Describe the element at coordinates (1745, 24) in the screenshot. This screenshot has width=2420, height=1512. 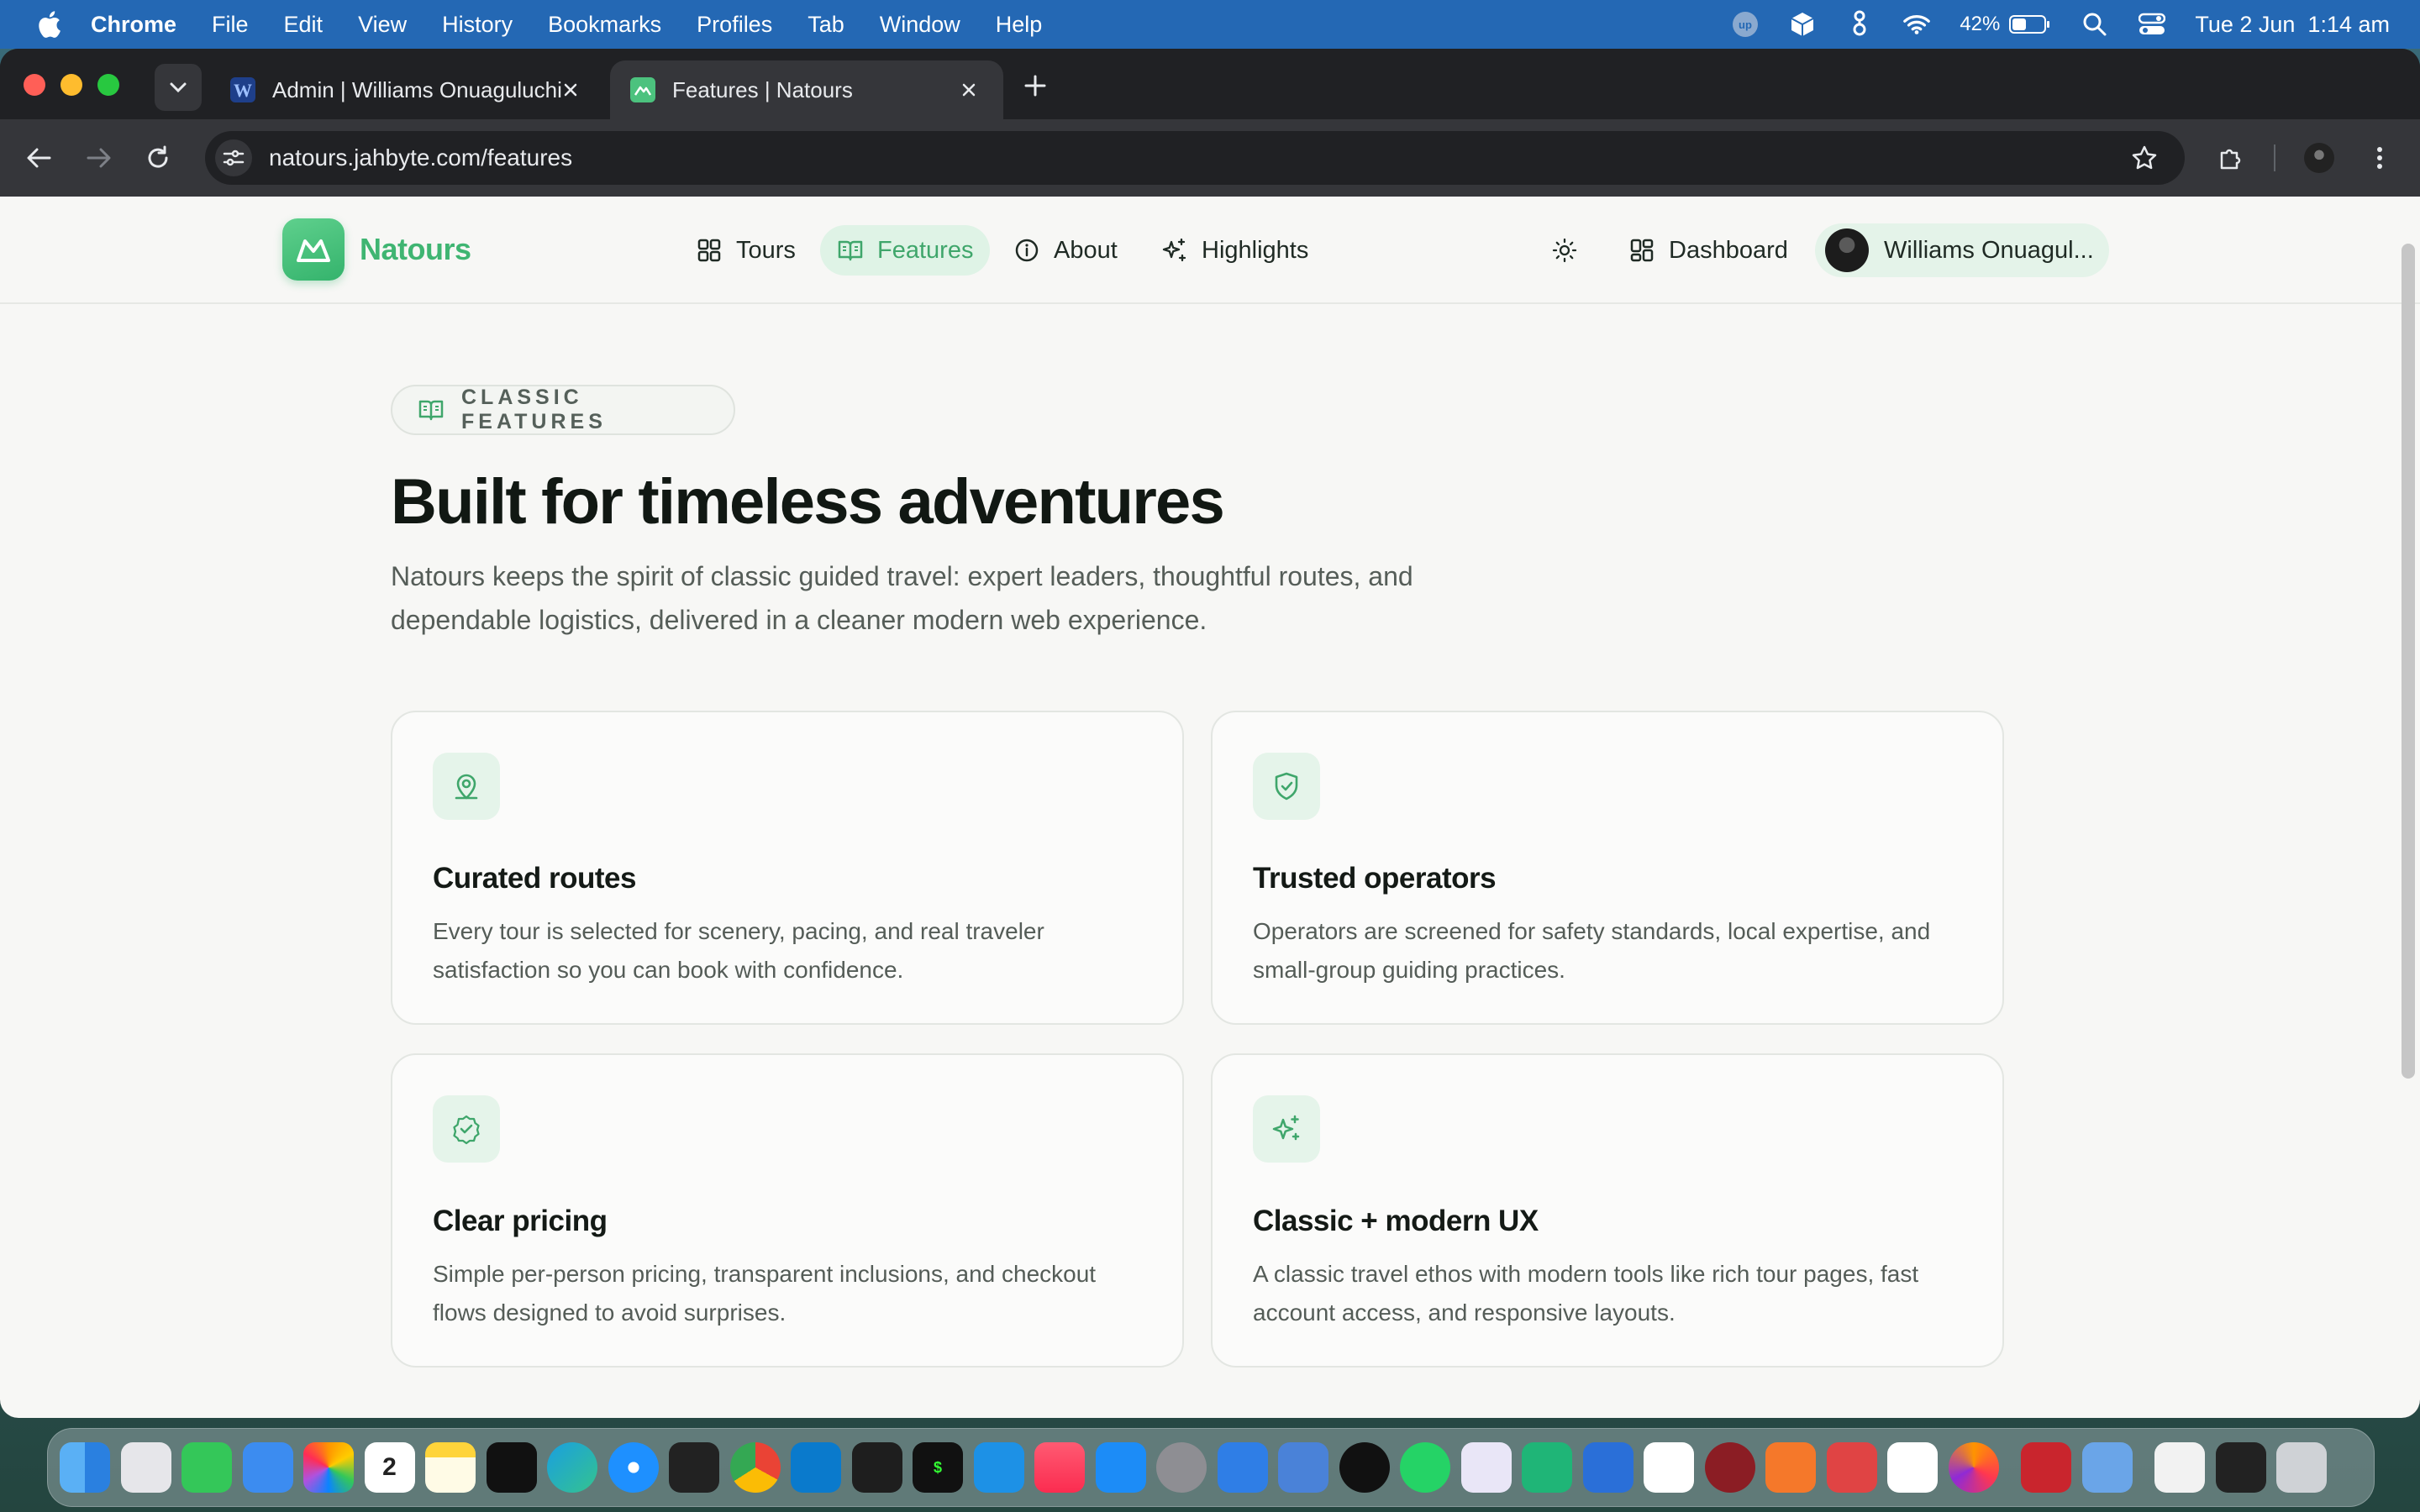
I see `upwork-status-icon: up` at that location.